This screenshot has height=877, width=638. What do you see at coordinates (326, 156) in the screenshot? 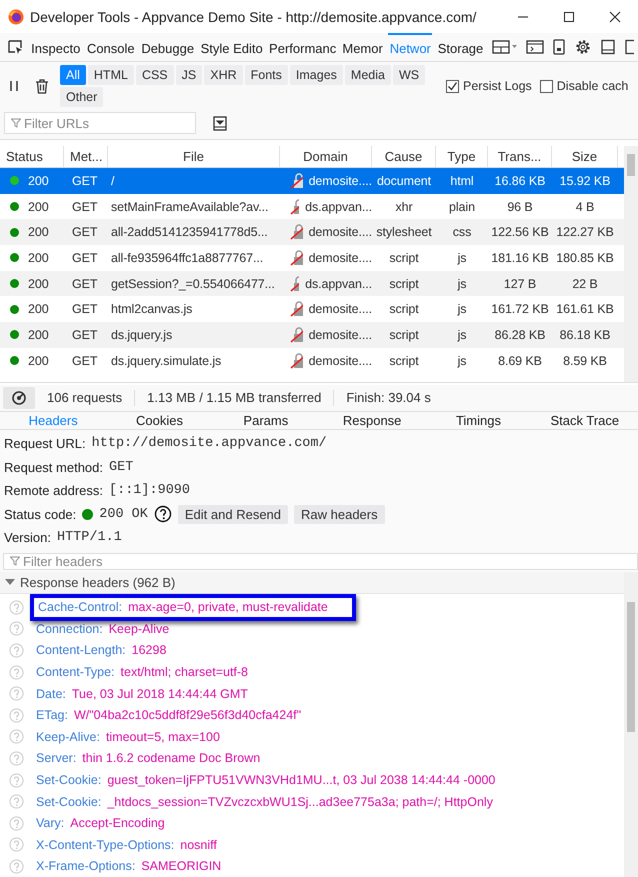
I see `column-header: Domain` at bounding box center [326, 156].